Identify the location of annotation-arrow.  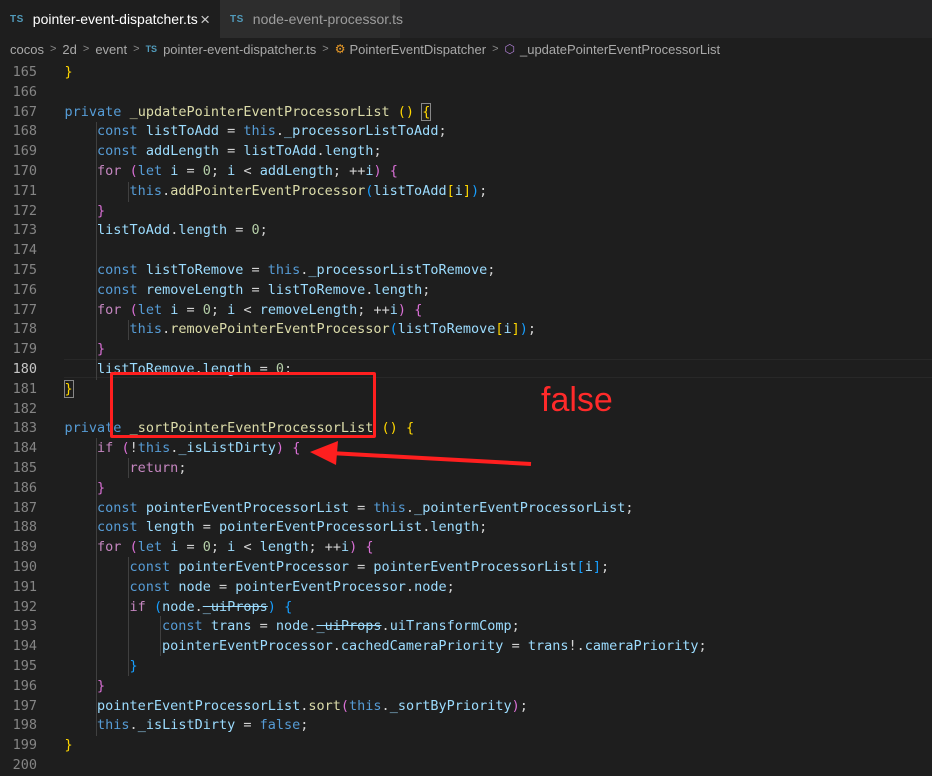
(421, 453).